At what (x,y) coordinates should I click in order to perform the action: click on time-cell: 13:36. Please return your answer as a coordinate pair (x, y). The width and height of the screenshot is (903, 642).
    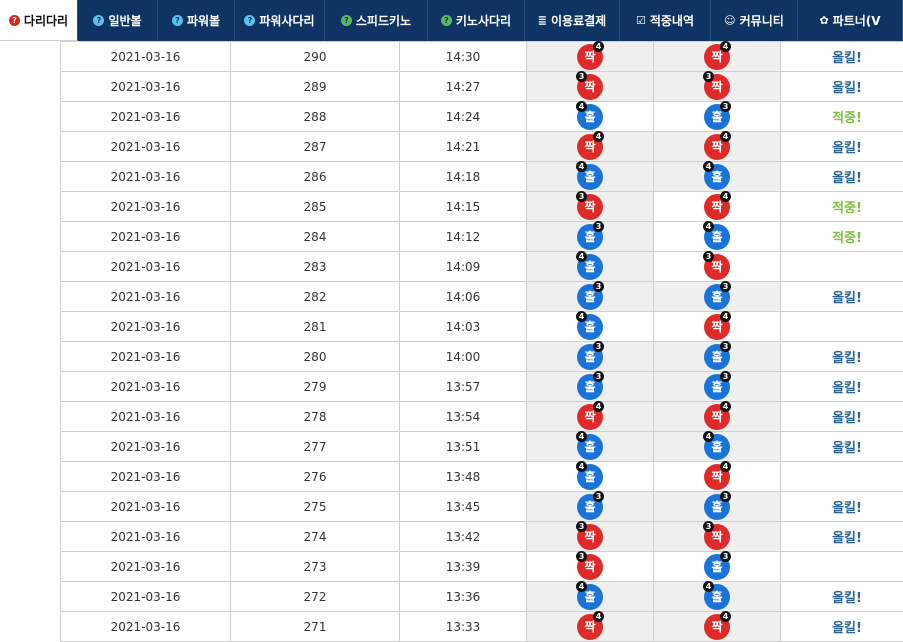
    Looking at the image, I should click on (463, 597).